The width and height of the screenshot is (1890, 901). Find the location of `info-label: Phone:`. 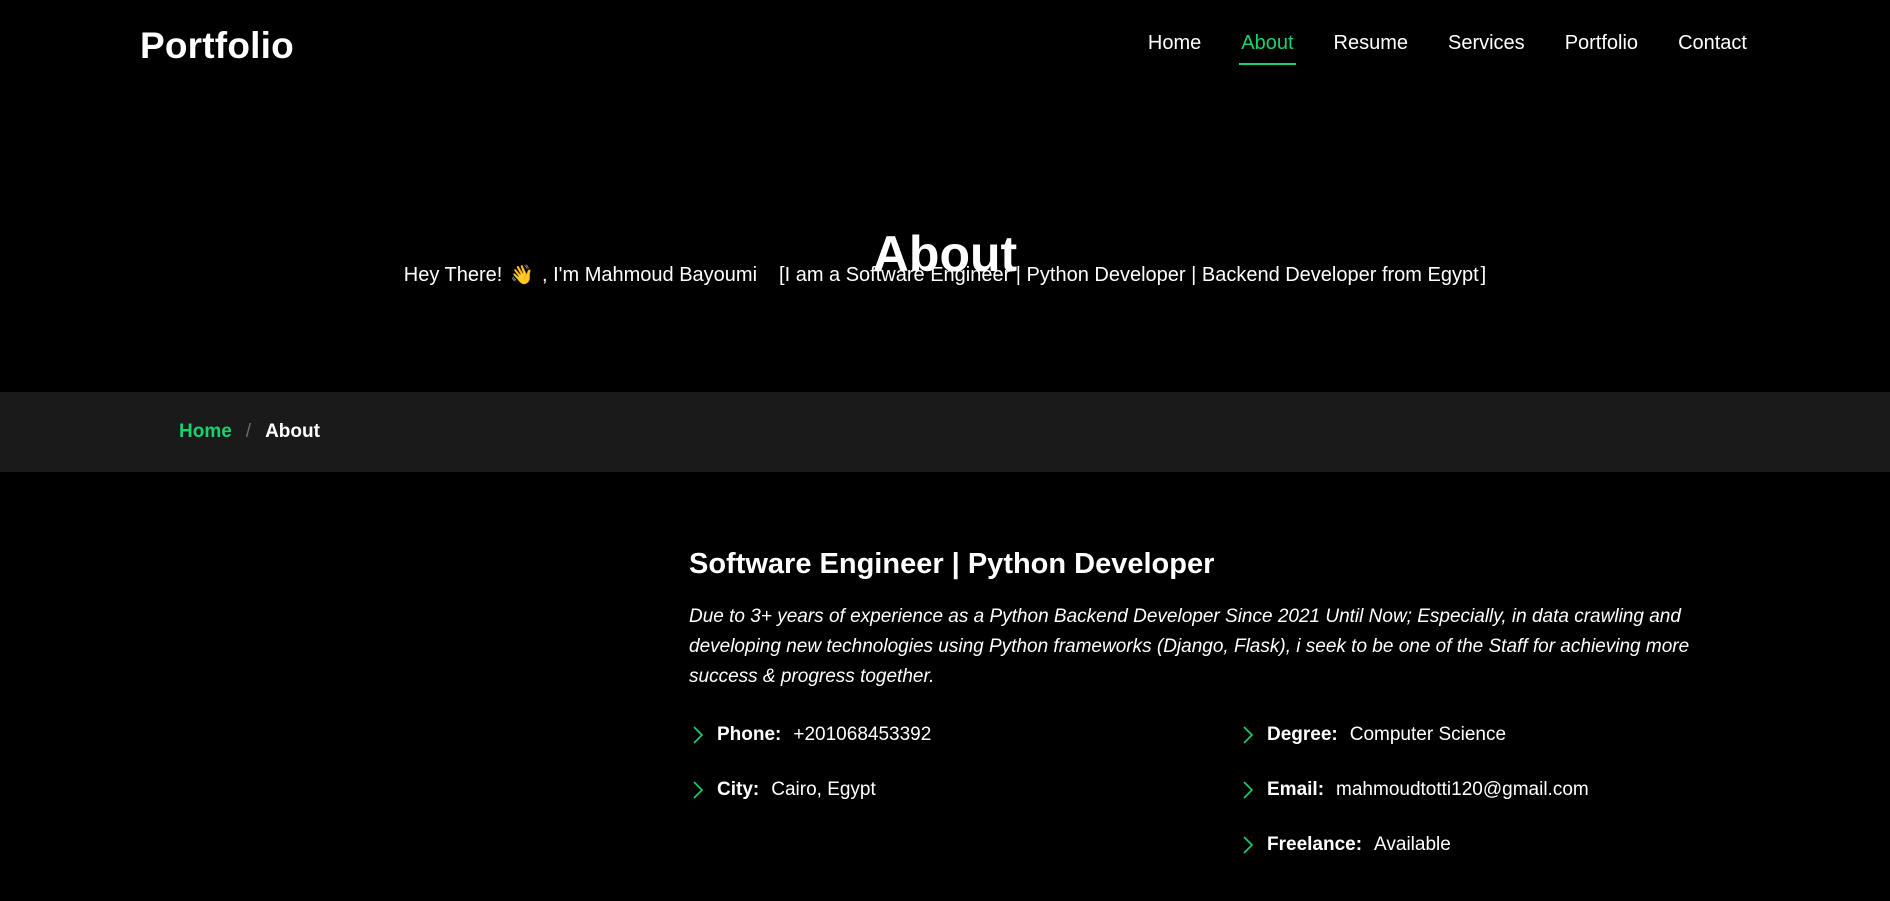

info-label: Phone: is located at coordinates (749, 734).